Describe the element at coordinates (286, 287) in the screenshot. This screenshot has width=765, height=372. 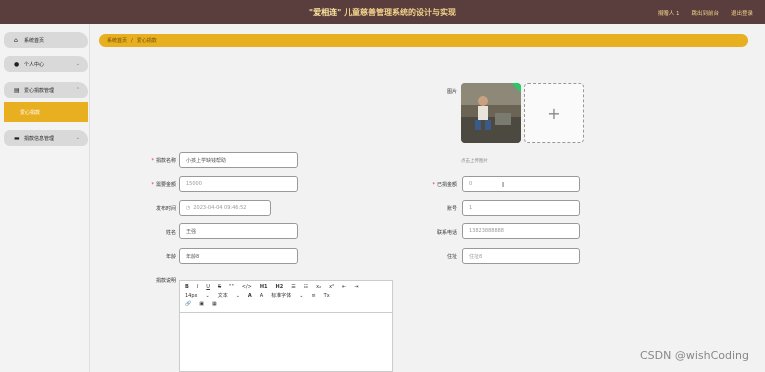
I see `editor-toolbar-row-1: B I U S "" </> H1 H2 ☰ ☷ x₂ x² ⇤ ⇥` at that location.